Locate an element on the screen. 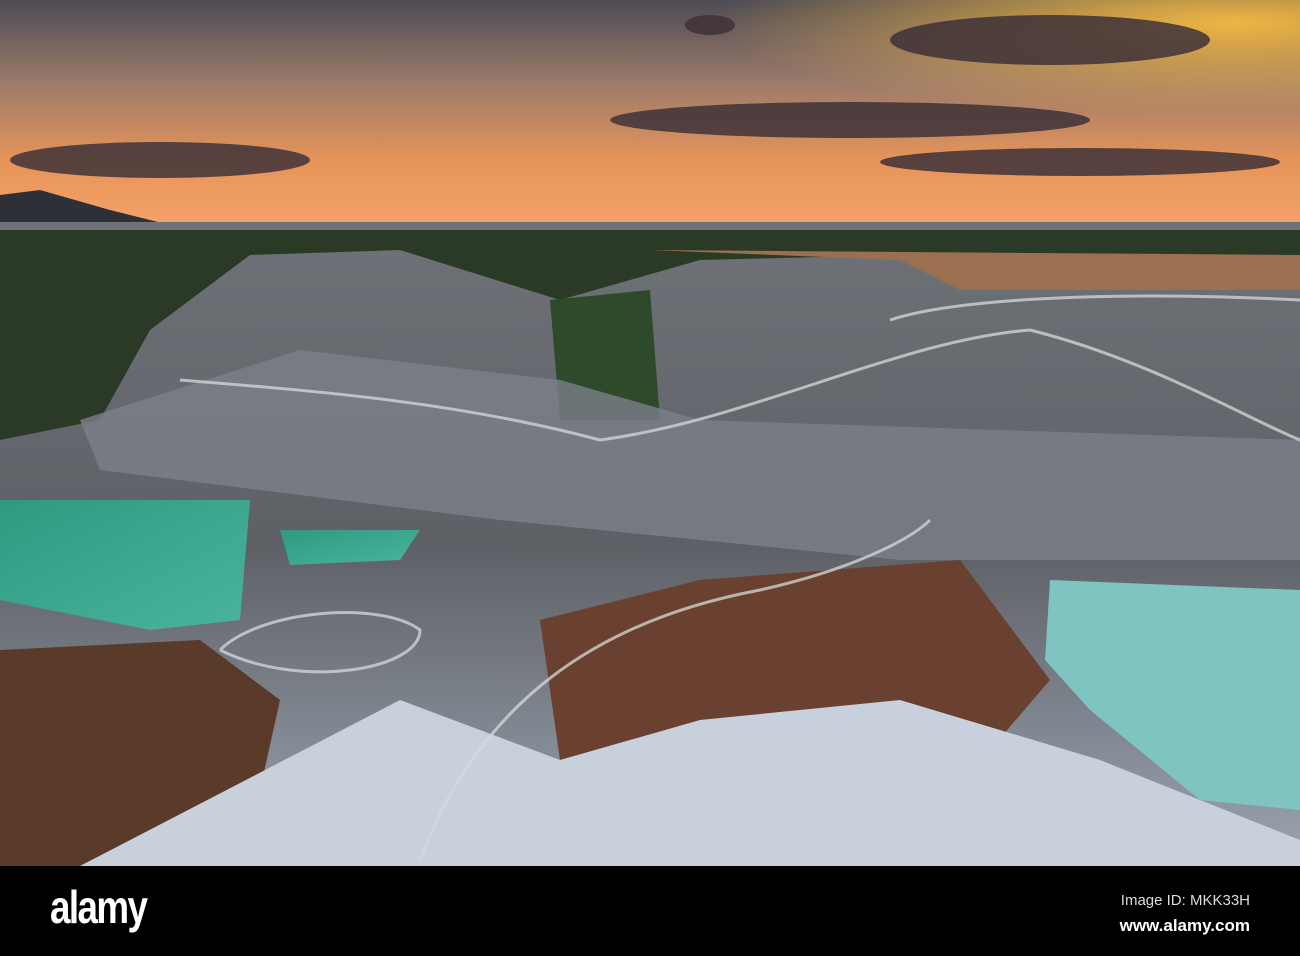  watermark-footer: alamy Image ID: MKK33H www.alamy.com is located at coordinates (650, 911).